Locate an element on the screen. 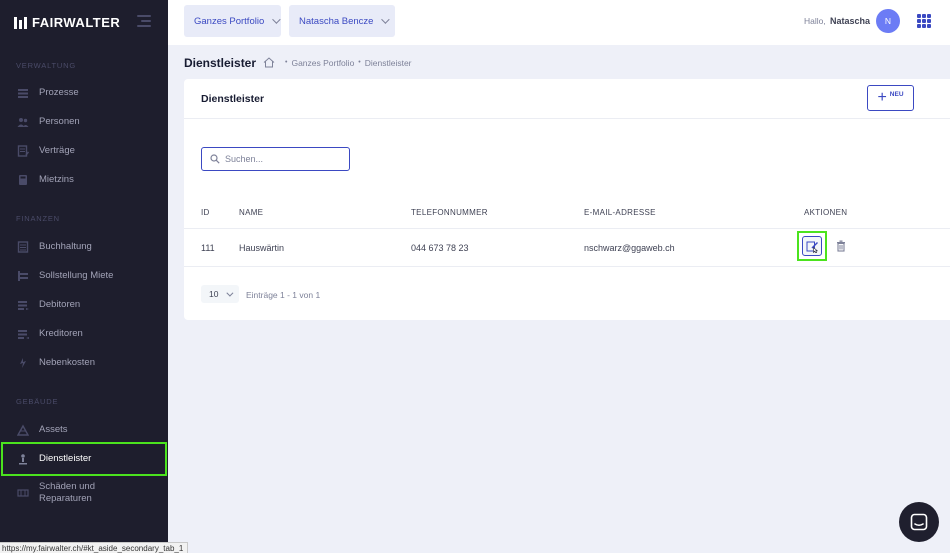  edit-button-inner is located at coordinates (812, 246).